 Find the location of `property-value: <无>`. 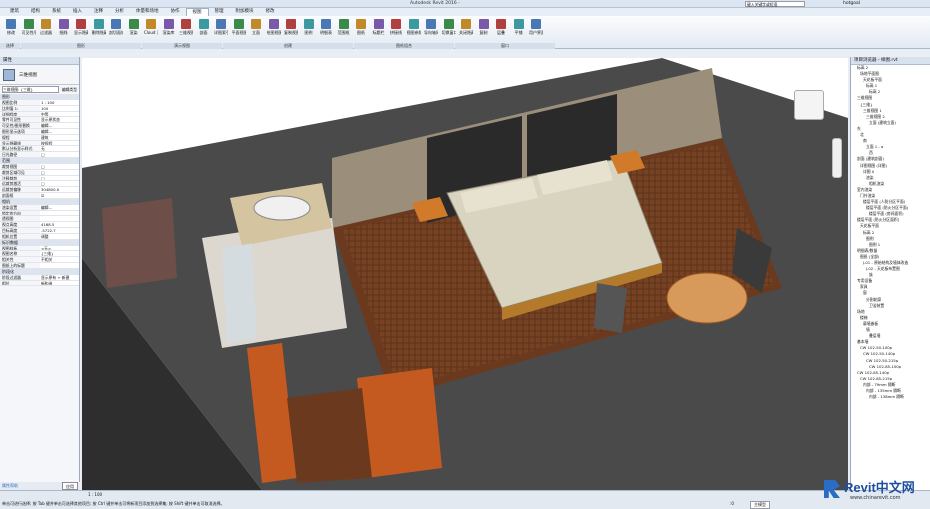

property-value: <无> is located at coordinates (59, 248).